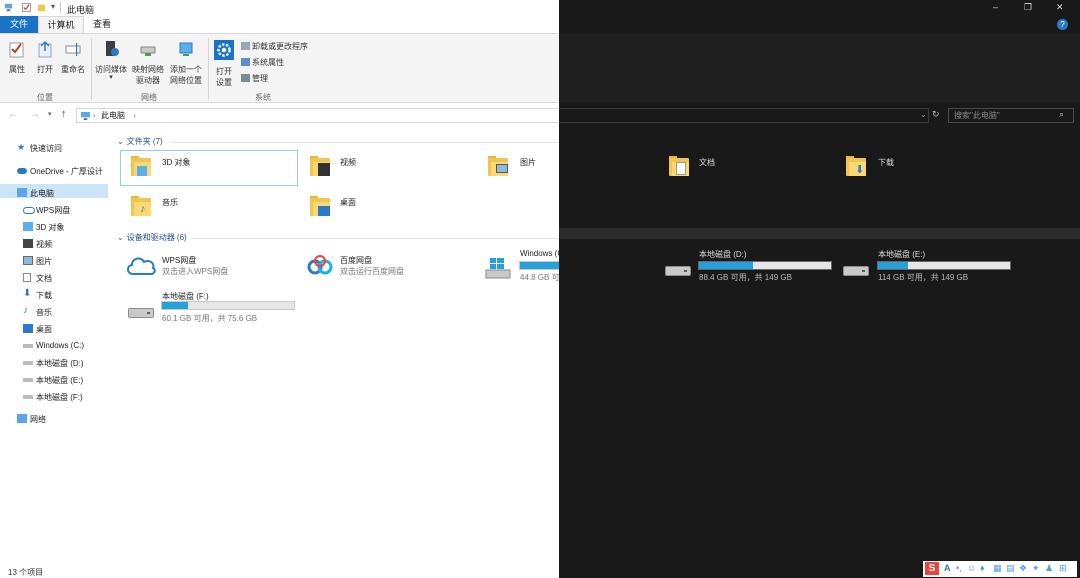  I want to click on add-location-label-2: 网络位置, so click(186, 80).